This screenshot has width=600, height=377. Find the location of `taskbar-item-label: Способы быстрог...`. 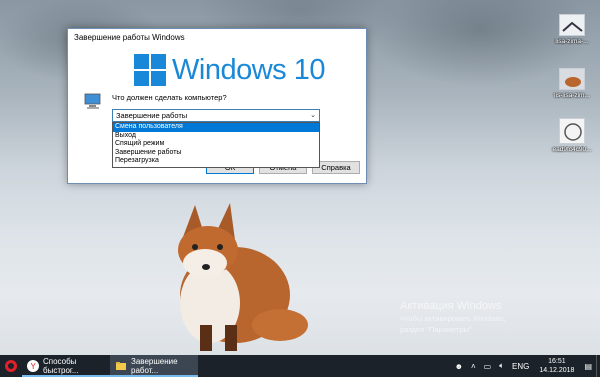

taskbar-item-label: Способы быстрог... is located at coordinates (61, 366).